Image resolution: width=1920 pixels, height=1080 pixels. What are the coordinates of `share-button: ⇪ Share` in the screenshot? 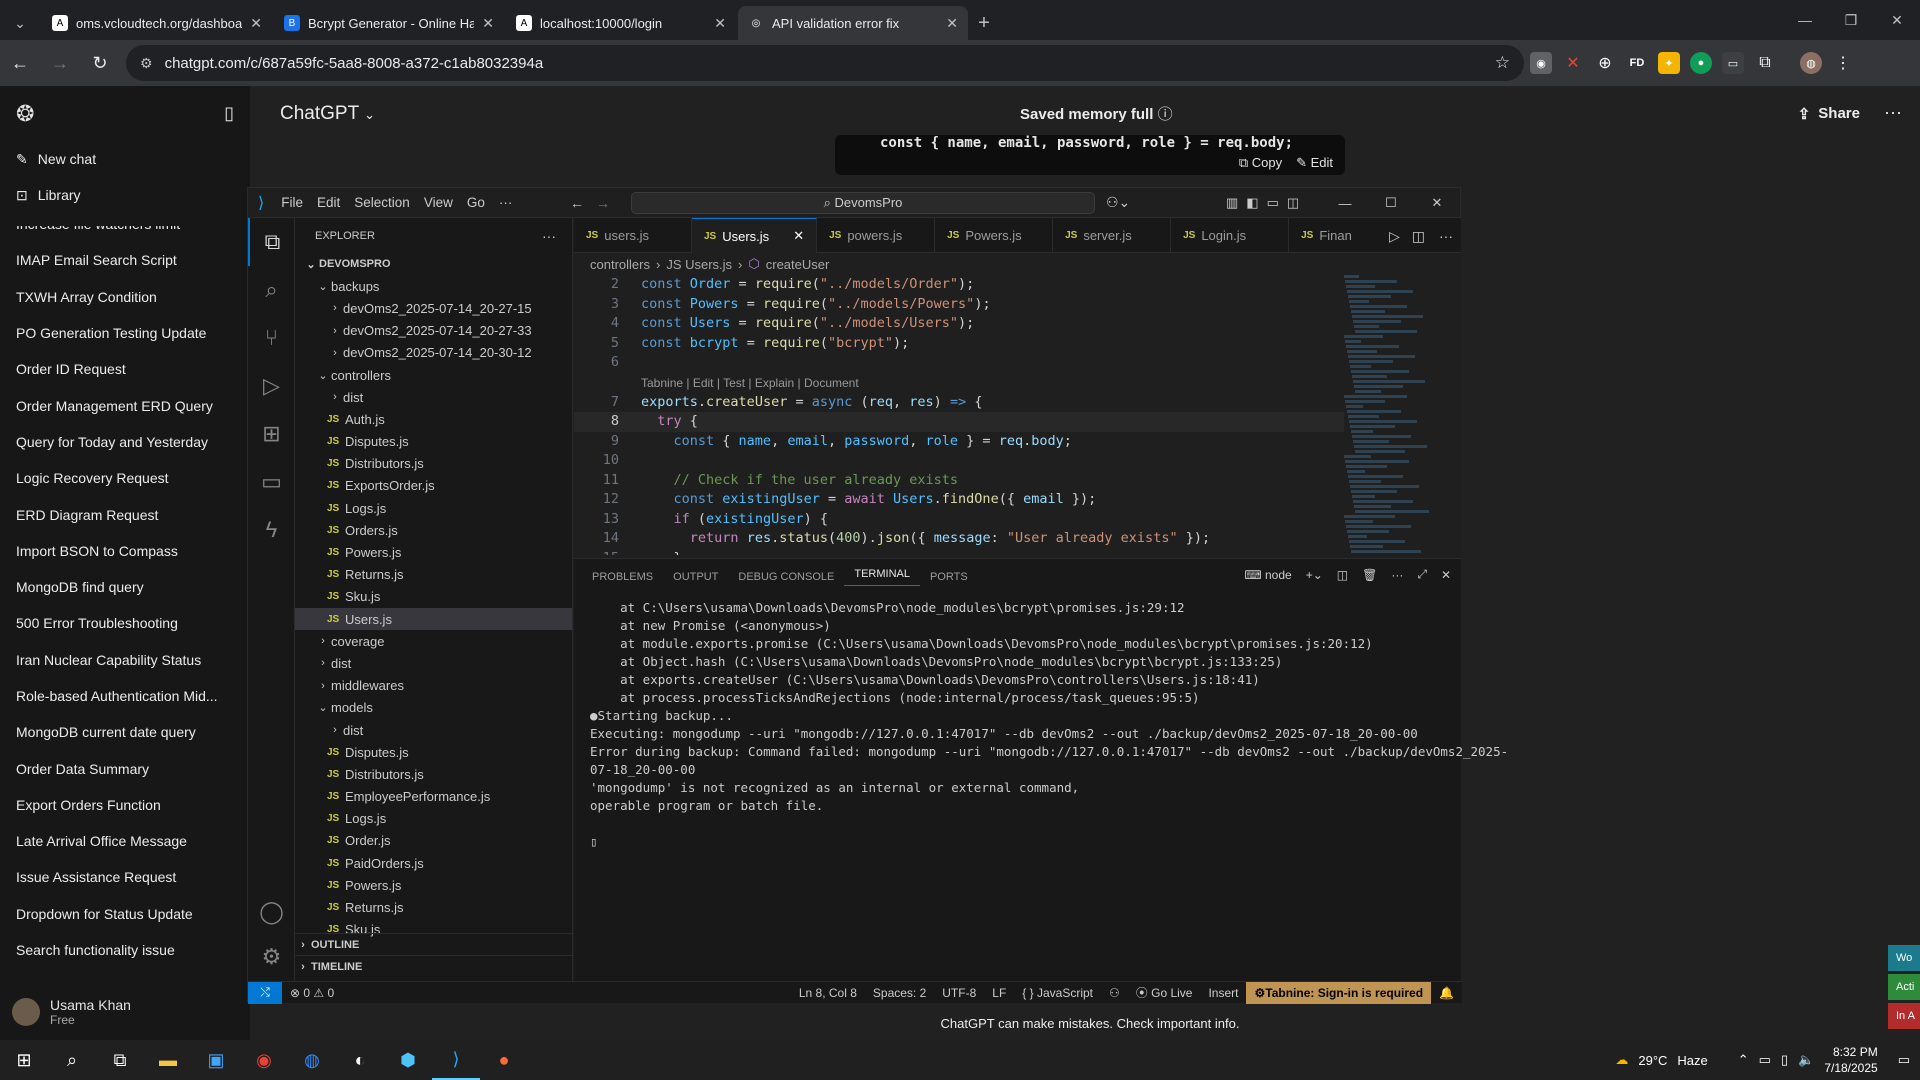 It's located at (1829, 114).